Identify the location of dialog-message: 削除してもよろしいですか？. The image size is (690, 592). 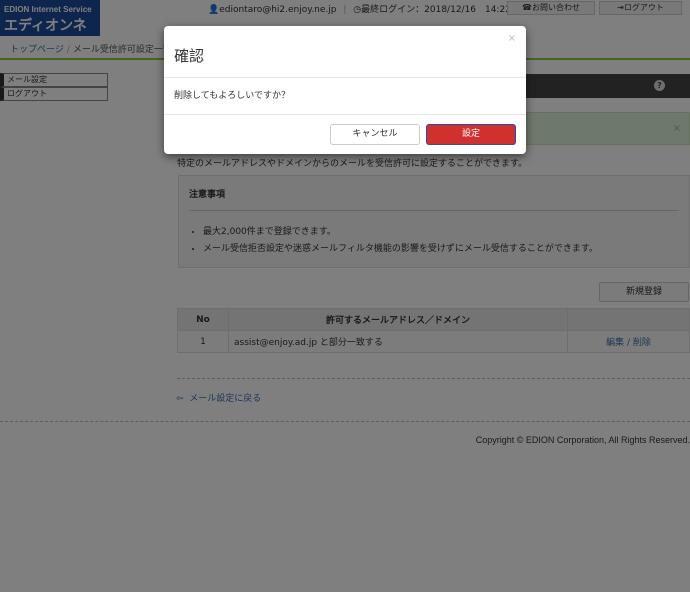
(232, 96).